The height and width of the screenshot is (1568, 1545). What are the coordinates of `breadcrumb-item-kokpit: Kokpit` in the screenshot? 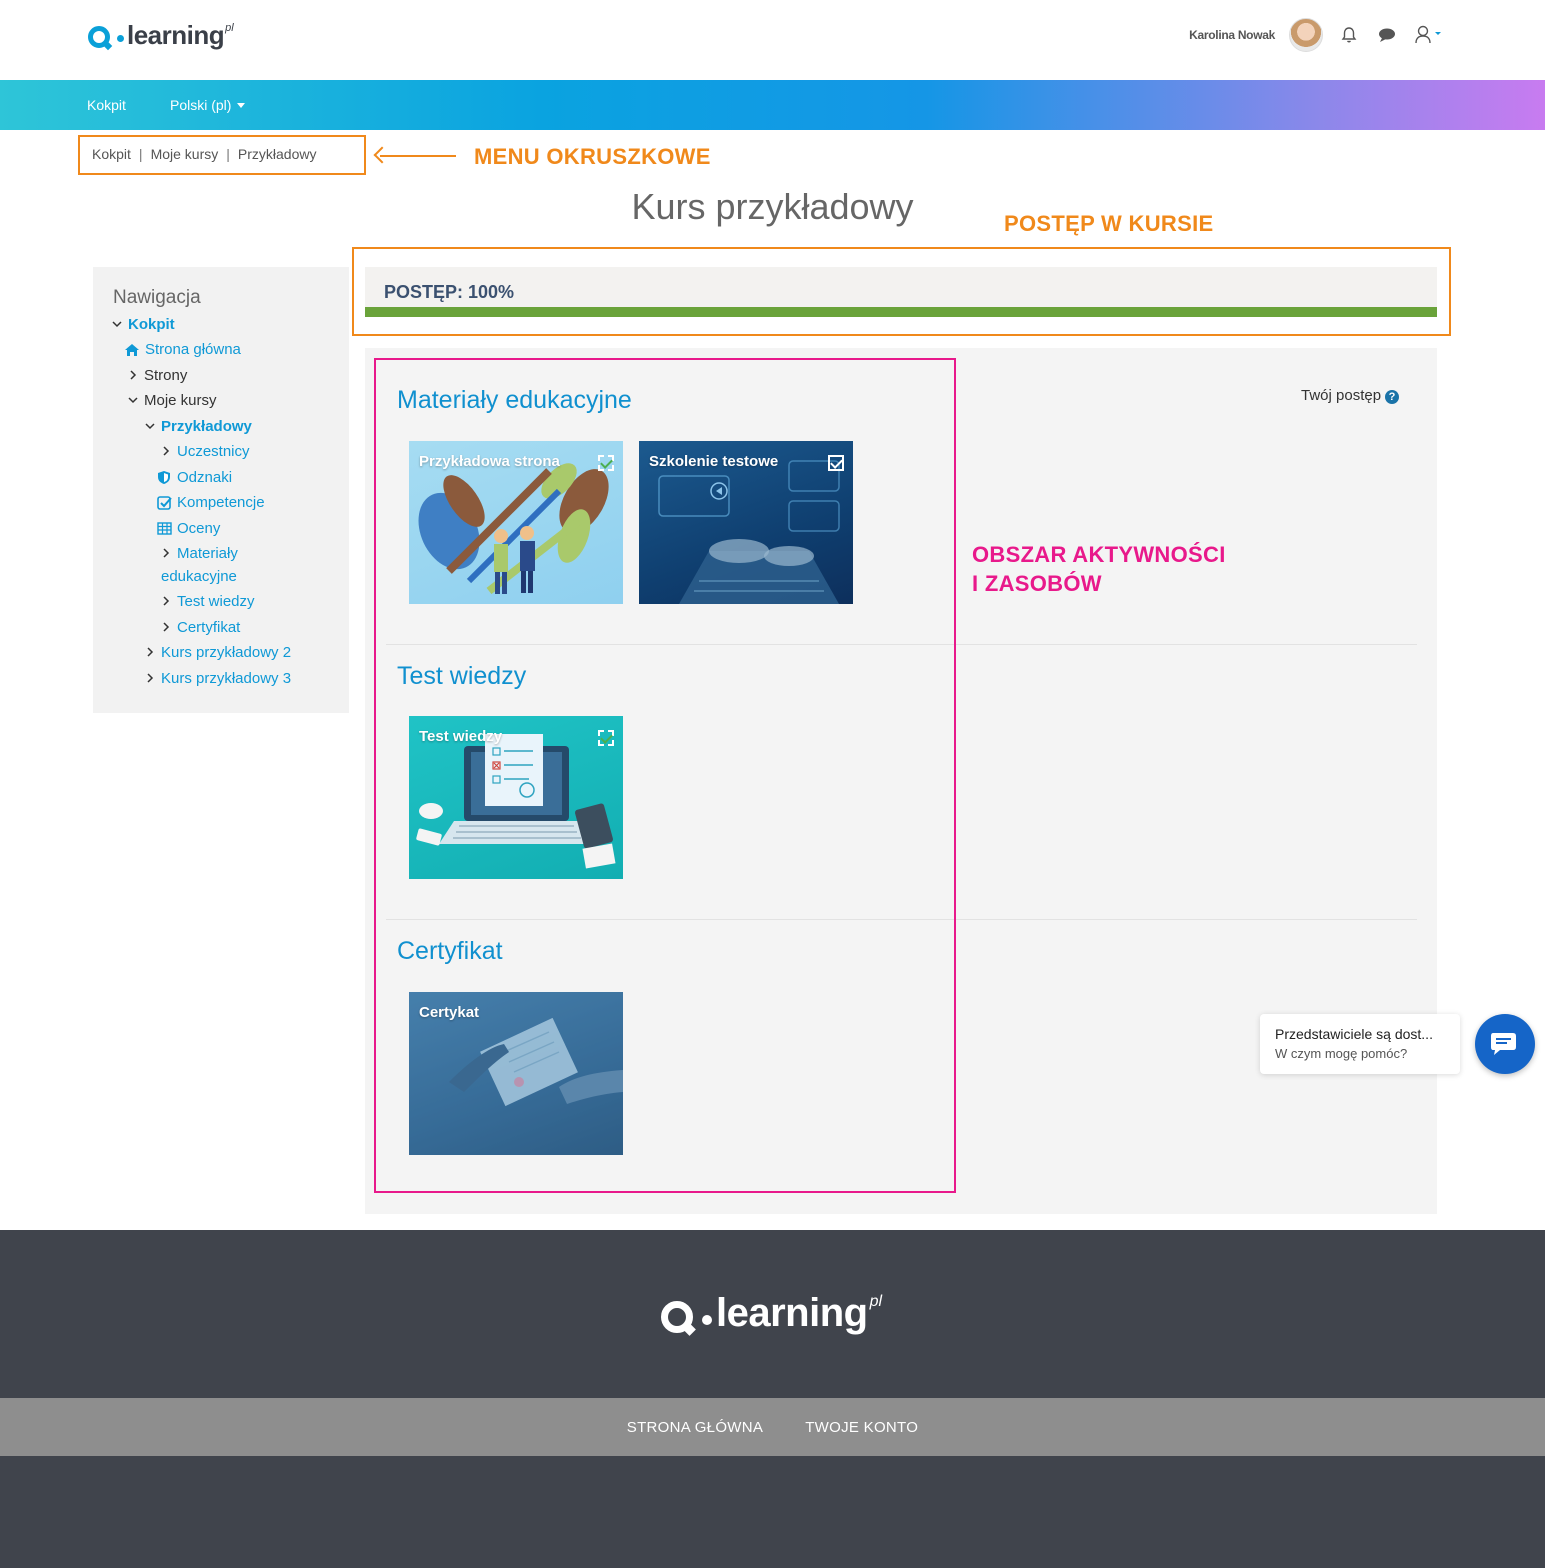 It's located at (111, 154).